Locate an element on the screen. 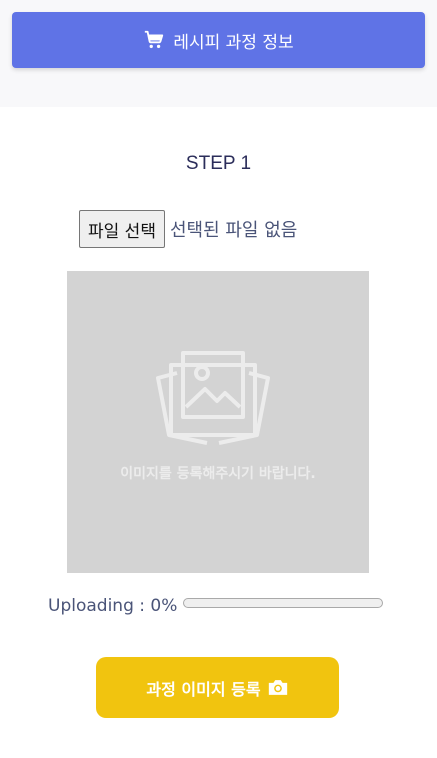 The height and width of the screenshot is (758, 437). upload-progress-bar is located at coordinates (283, 603).